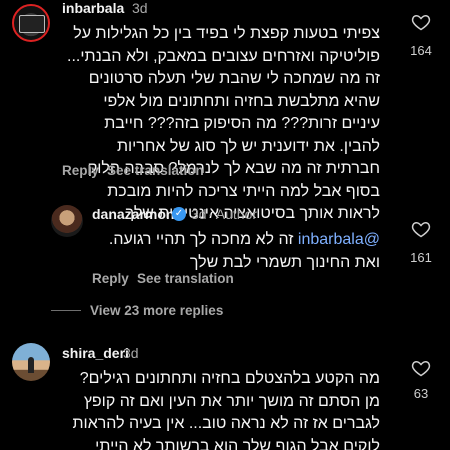  What do you see at coordinates (156, 310) in the screenshot?
I see `view-more-replies-button: View 23 more replies` at bounding box center [156, 310].